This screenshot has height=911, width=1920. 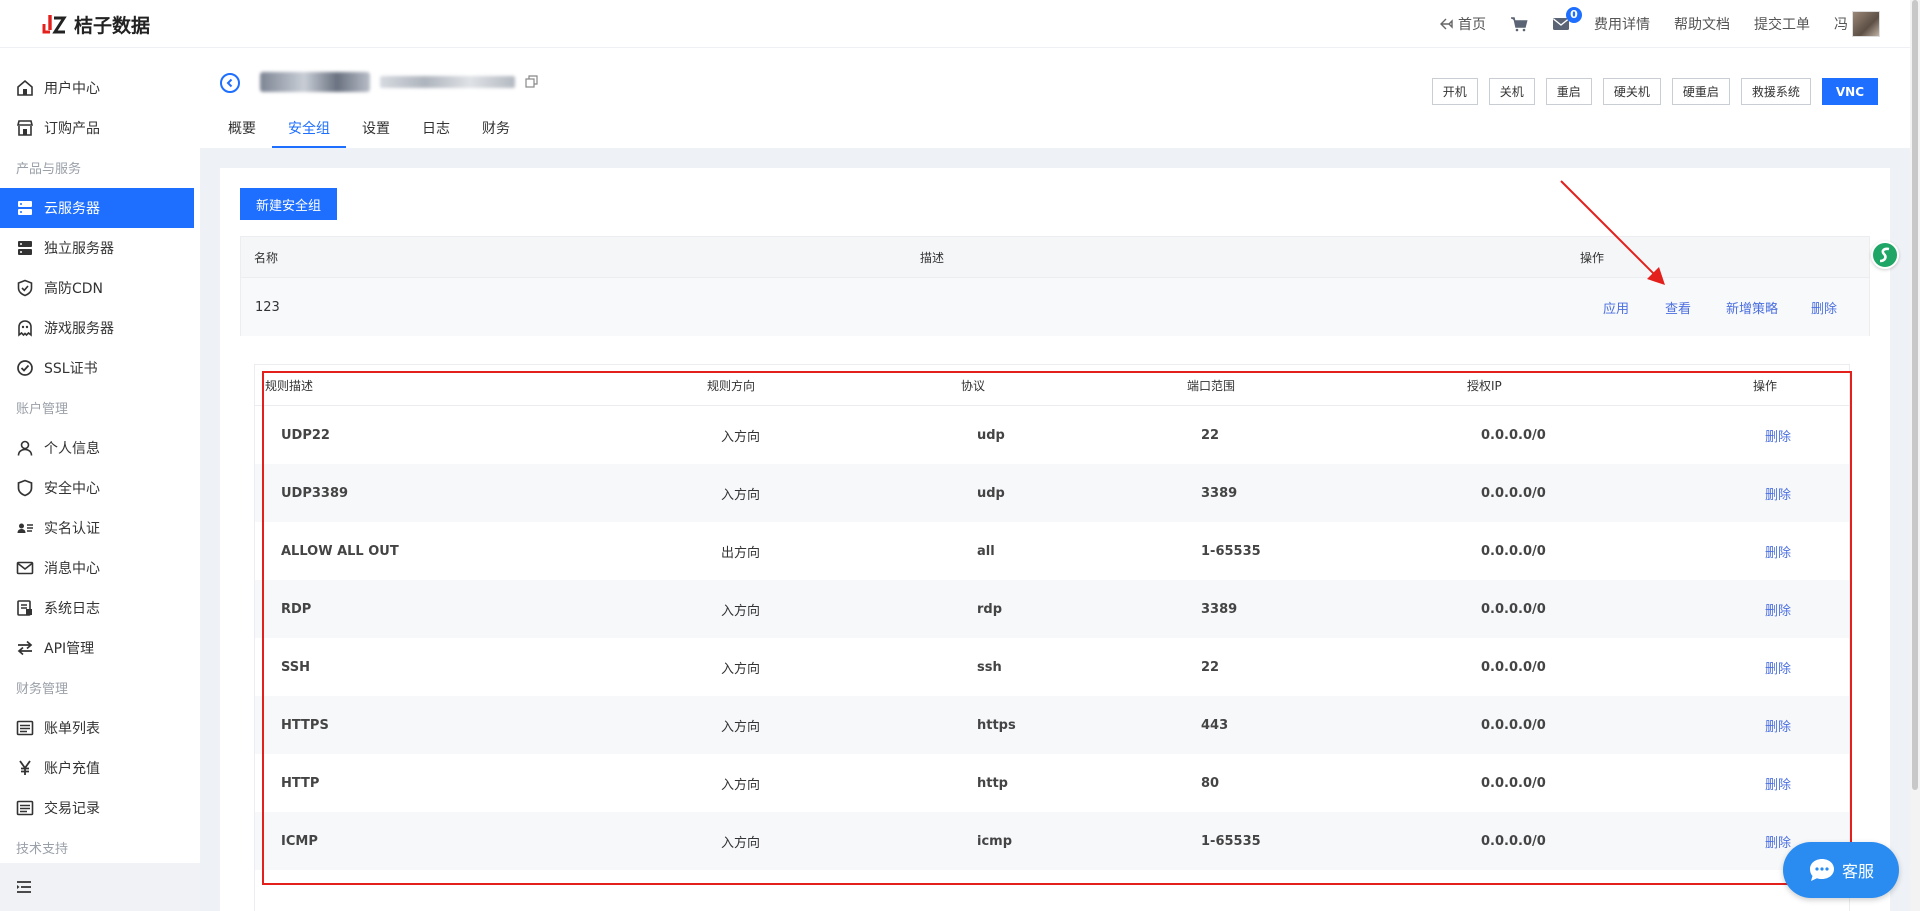 I want to click on rule-port: 1-65535, so click(x=1231, y=841).